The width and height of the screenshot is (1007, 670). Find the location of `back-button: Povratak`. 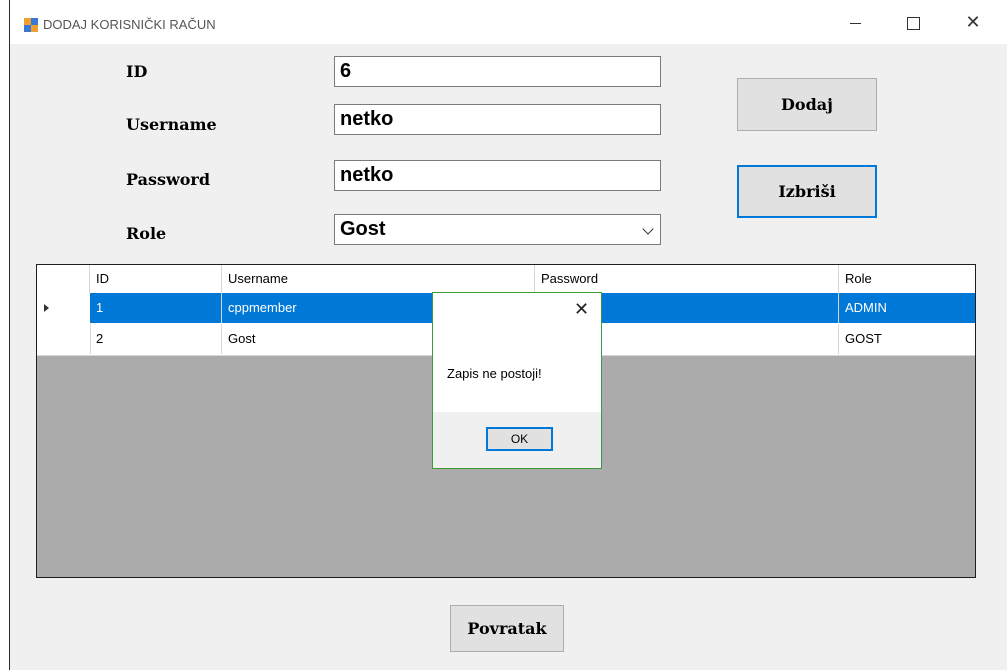

back-button: Povratak is located at coordinates (507, 628).